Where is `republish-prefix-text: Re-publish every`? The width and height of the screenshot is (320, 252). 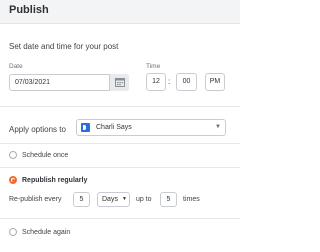
republish-prefix-text: Re-publish every is located at coordinates (35, 199).